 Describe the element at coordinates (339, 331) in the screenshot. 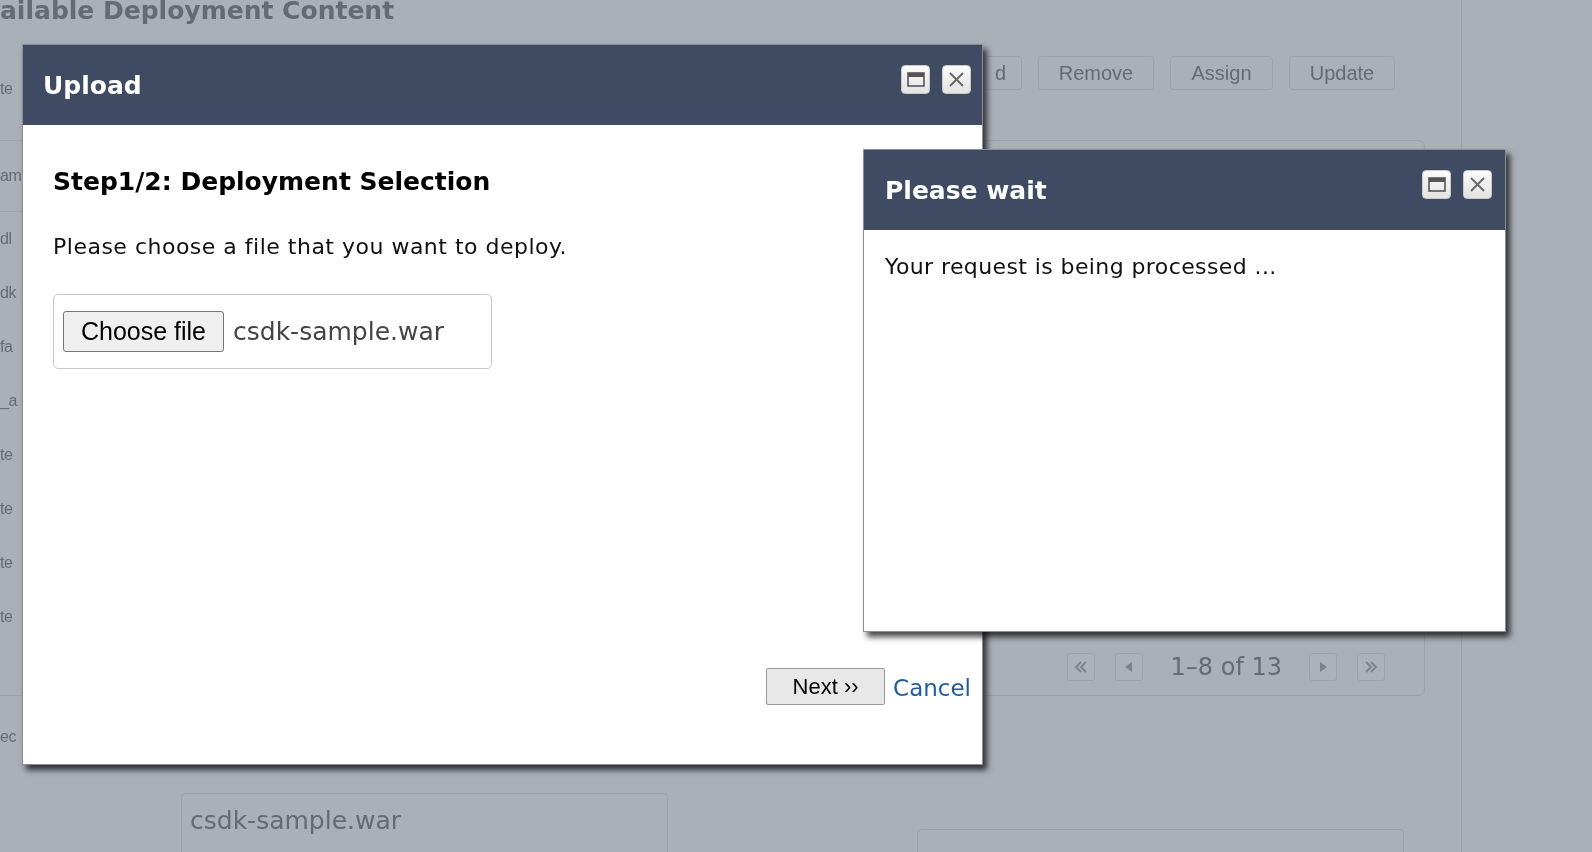

I see `file-name-text: csdk-sample.war` at that location.